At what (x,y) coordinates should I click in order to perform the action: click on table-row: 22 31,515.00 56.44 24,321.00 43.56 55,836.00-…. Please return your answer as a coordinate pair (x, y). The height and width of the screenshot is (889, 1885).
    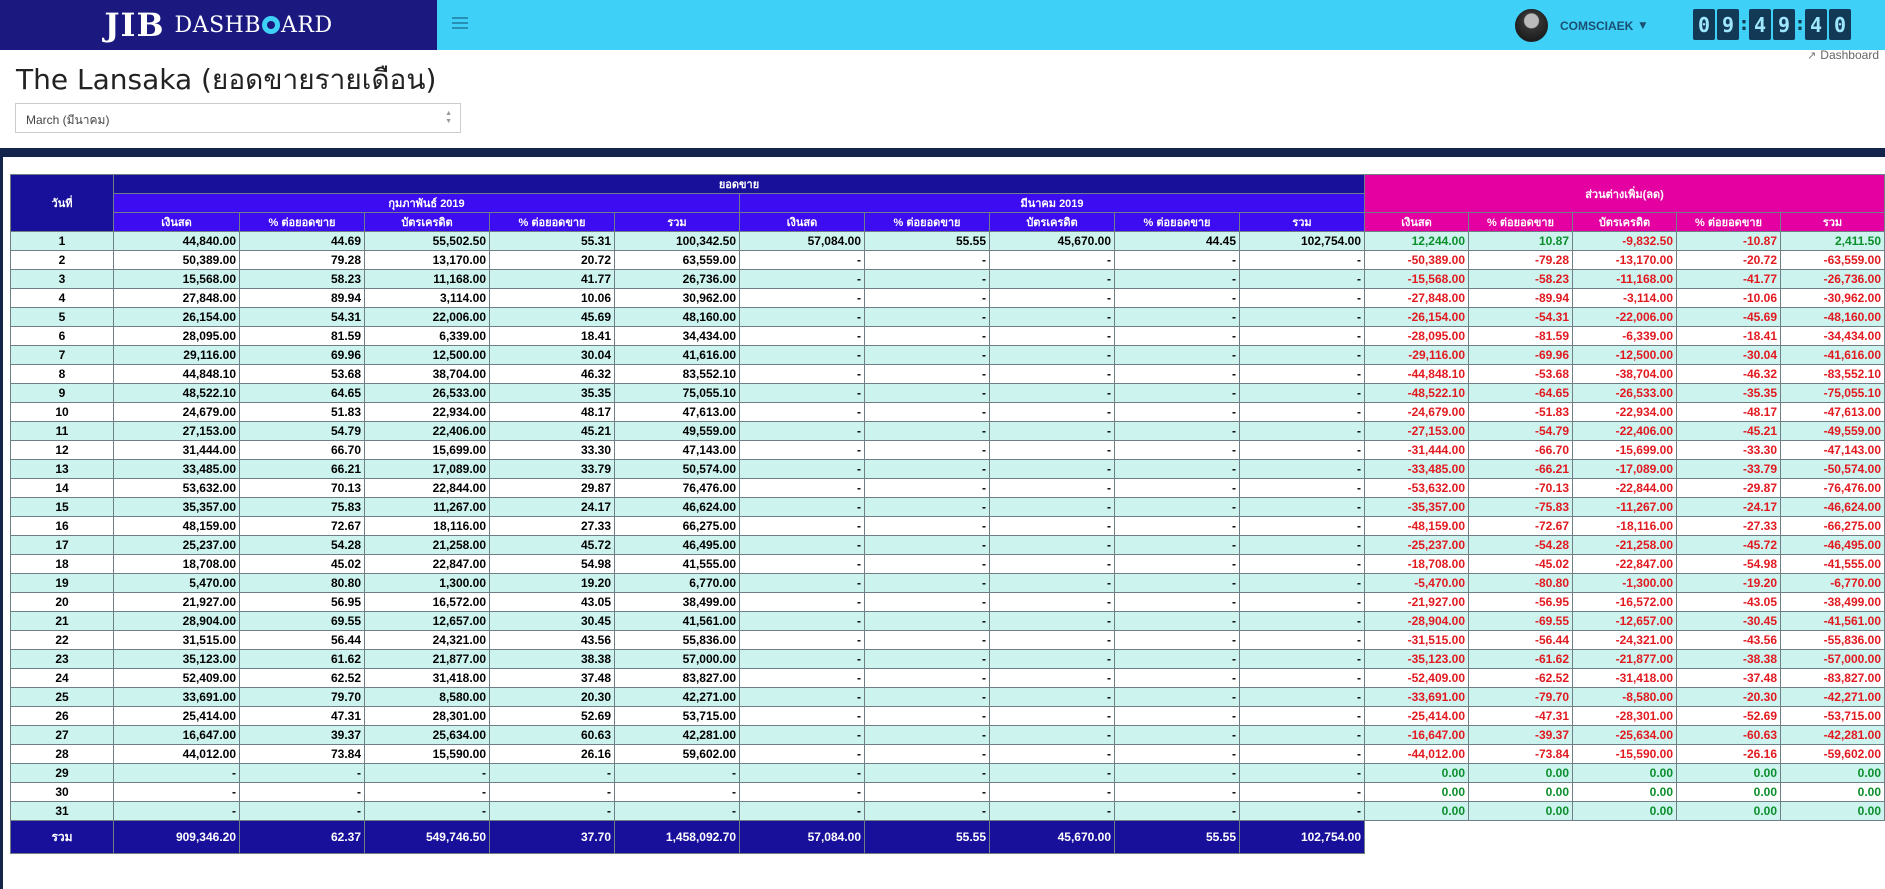
    Looking at the image, I should click on (947, 640).